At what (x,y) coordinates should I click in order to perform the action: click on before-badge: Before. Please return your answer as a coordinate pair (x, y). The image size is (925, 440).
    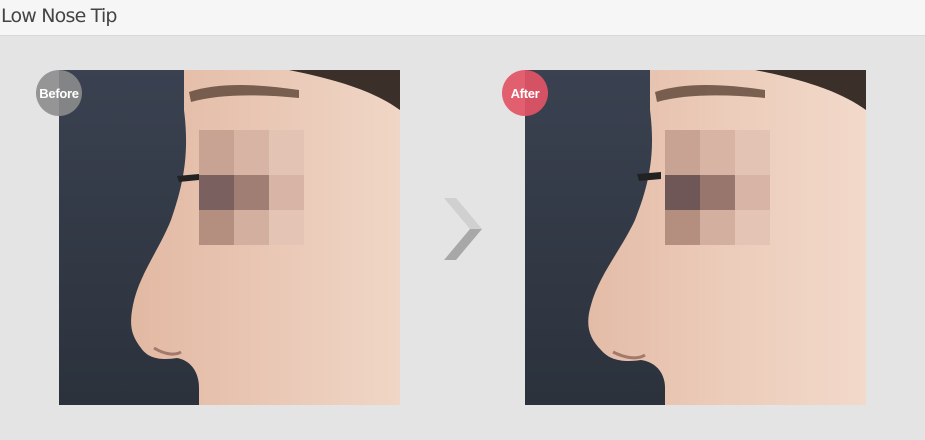
    Looking at the image, I should click on (59, 93).